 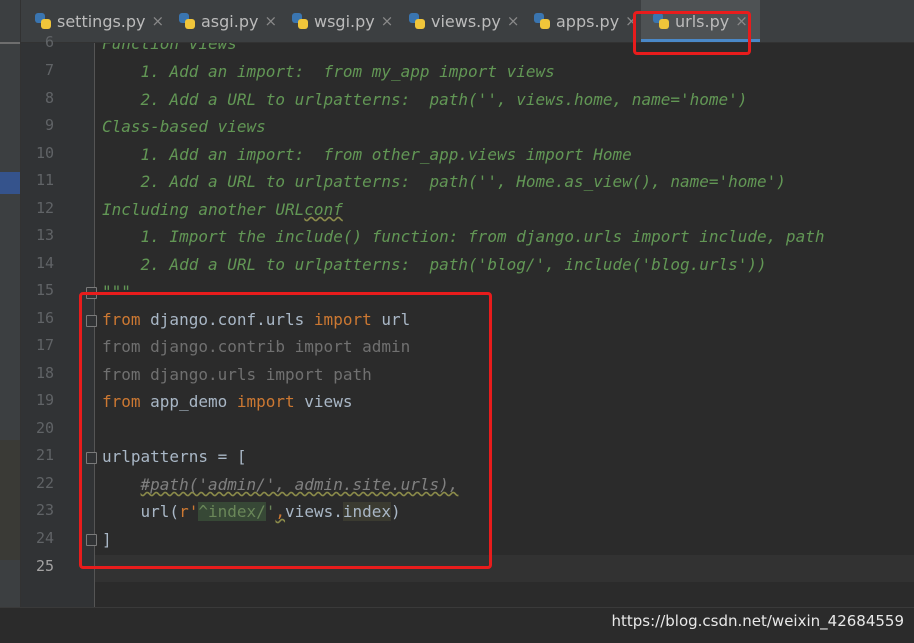 What do you see at coordinates (44, 318) in the screenshot?
I see `line-number: 16` at bounding box center [44, 318].